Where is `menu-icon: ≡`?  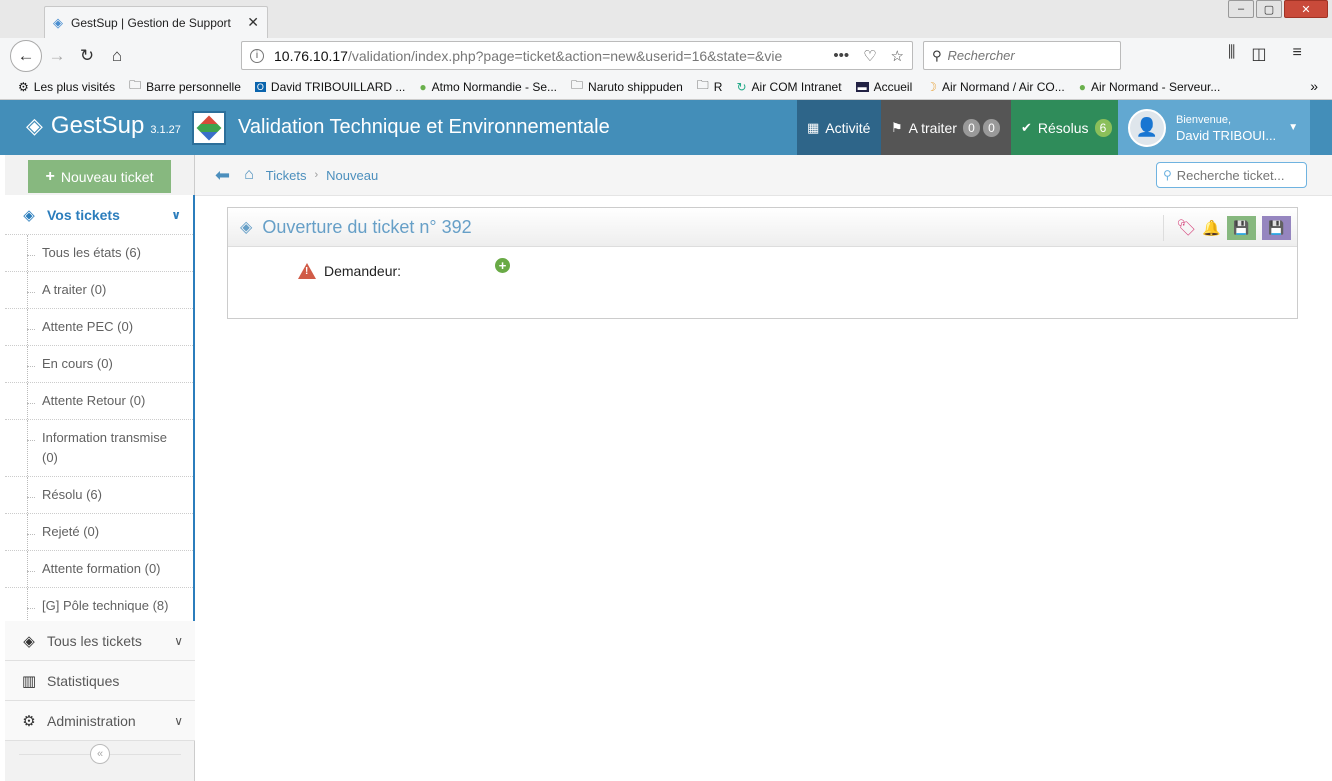
menu-icon: ≡ is located at coordinates (1297, 54).